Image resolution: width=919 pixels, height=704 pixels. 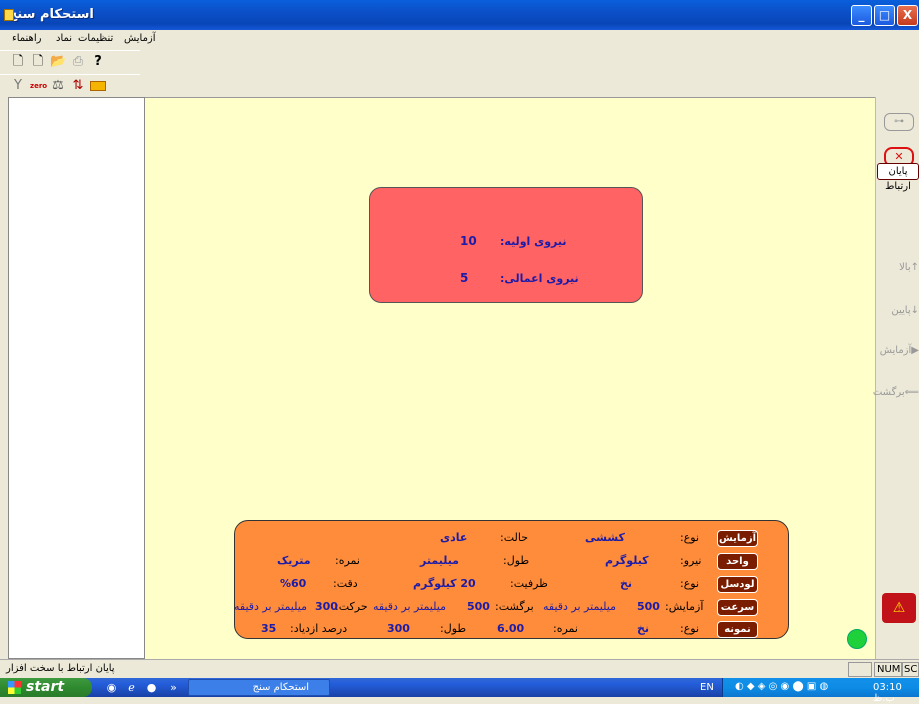 I want to click on sample-grade-value: 6.00, so click(x=511, y=628).